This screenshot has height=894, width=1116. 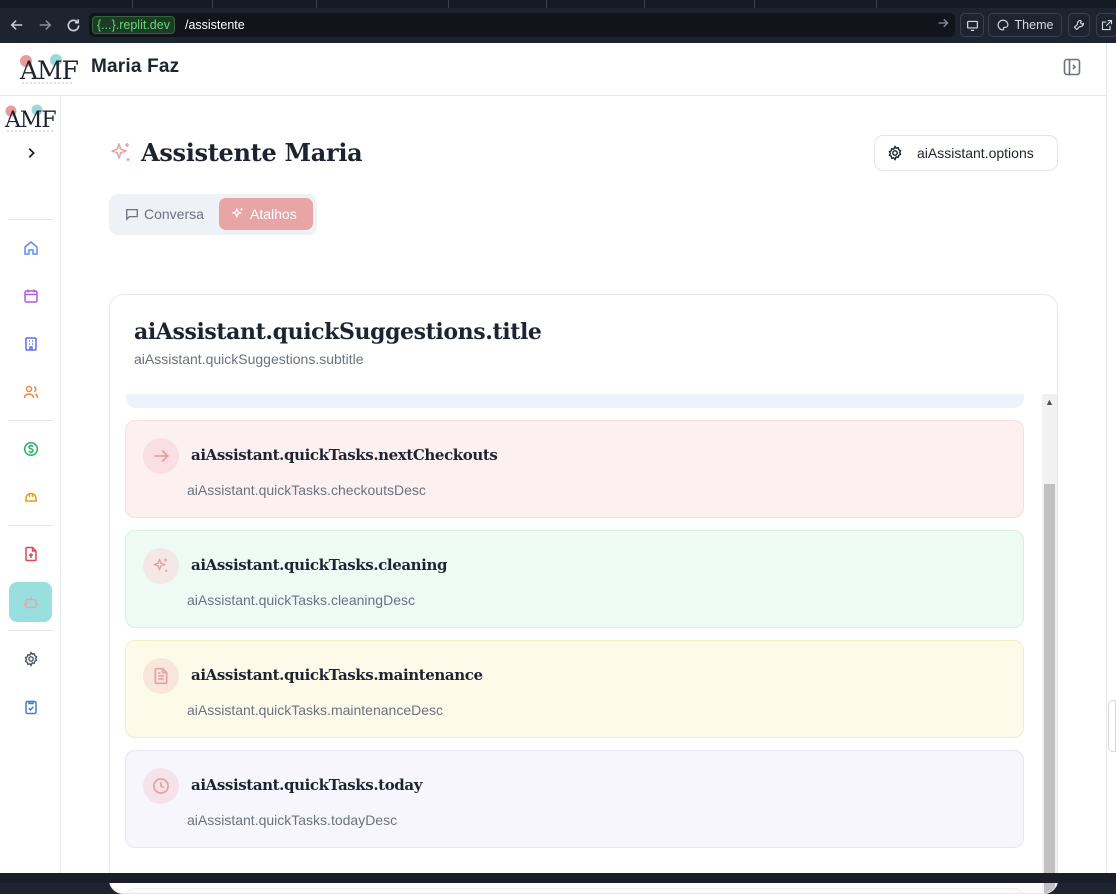 I want to click on reload-button, so click(x=73, y=25).